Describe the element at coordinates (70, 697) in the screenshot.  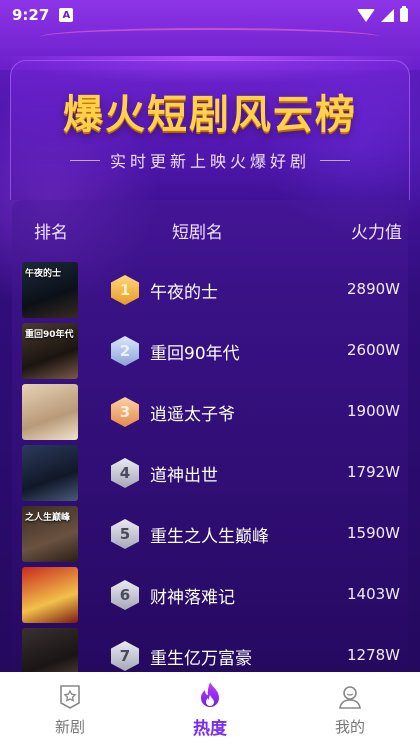
I see `star-icon` at that location.